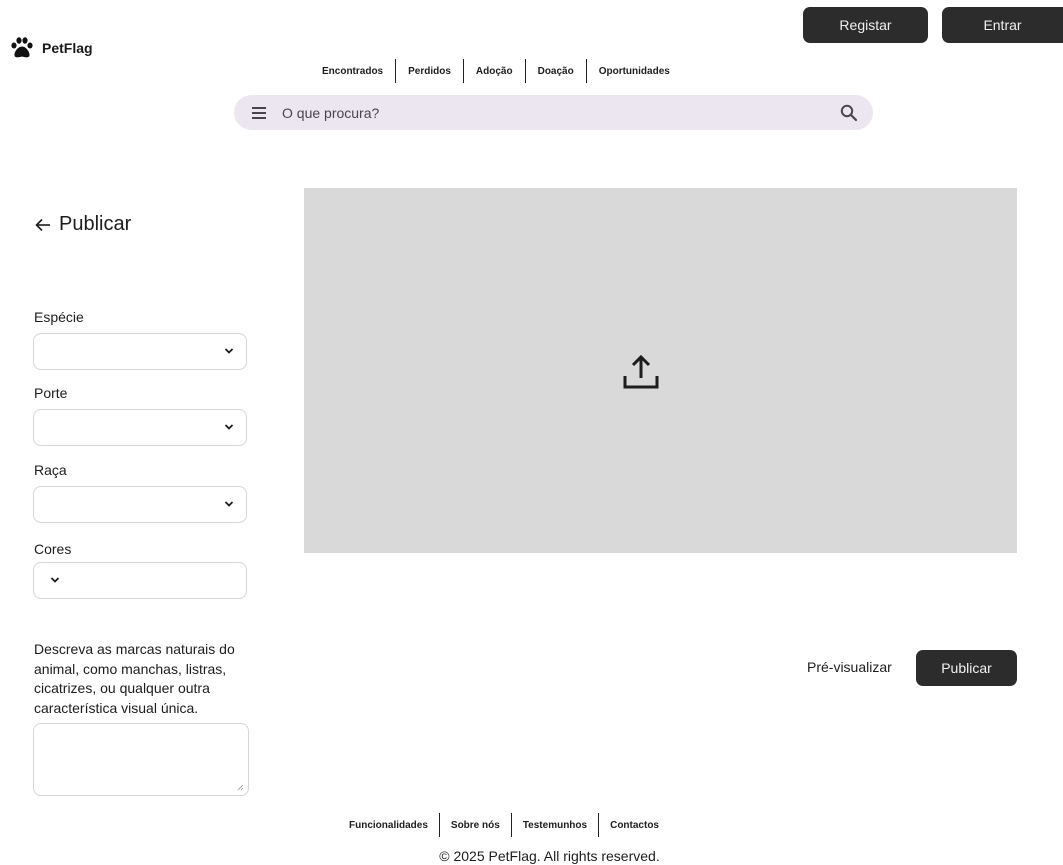 The width and height of the screenshot is (1063, 865). I want to click on breed-select, so click(140, 504).